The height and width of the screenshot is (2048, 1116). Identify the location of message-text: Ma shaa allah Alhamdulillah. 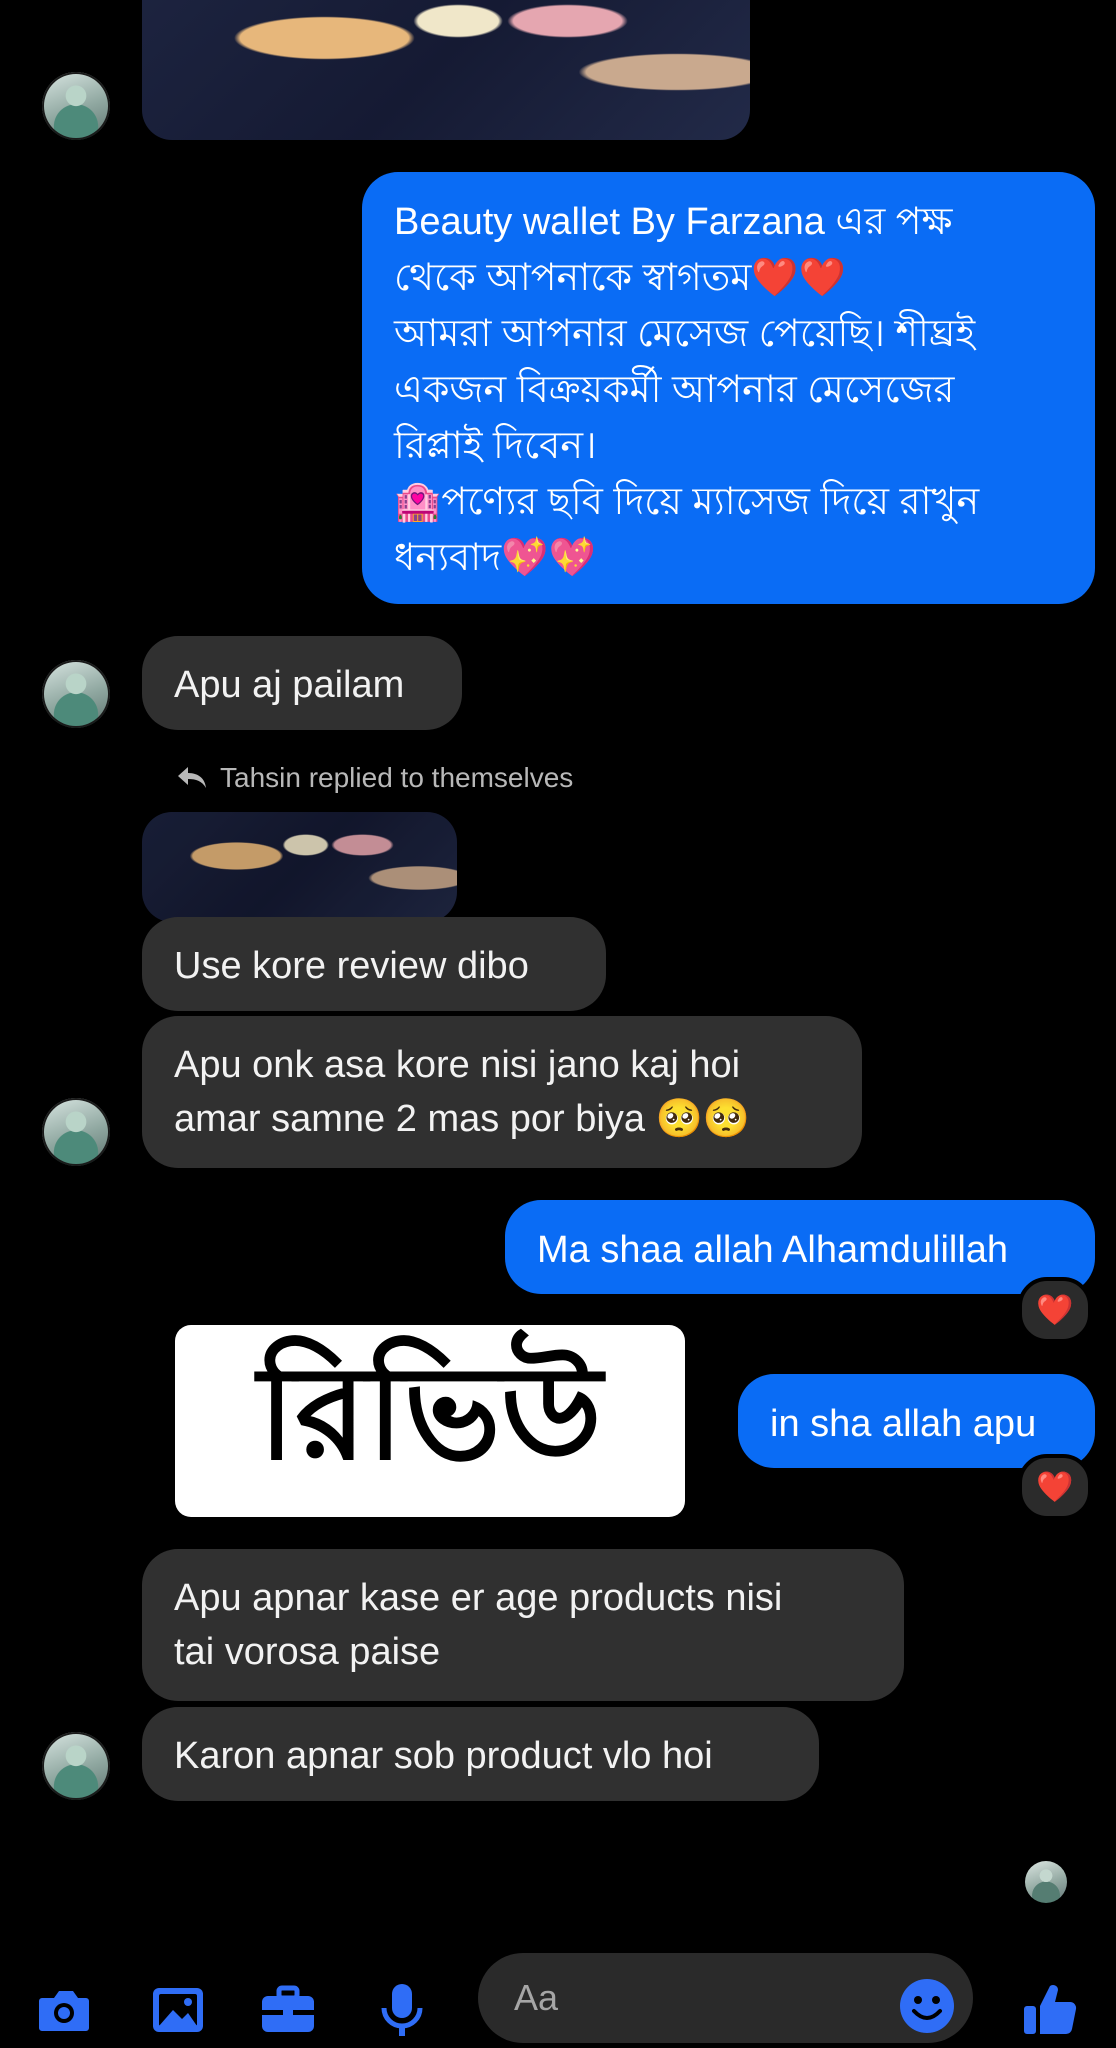
(773, 1250).